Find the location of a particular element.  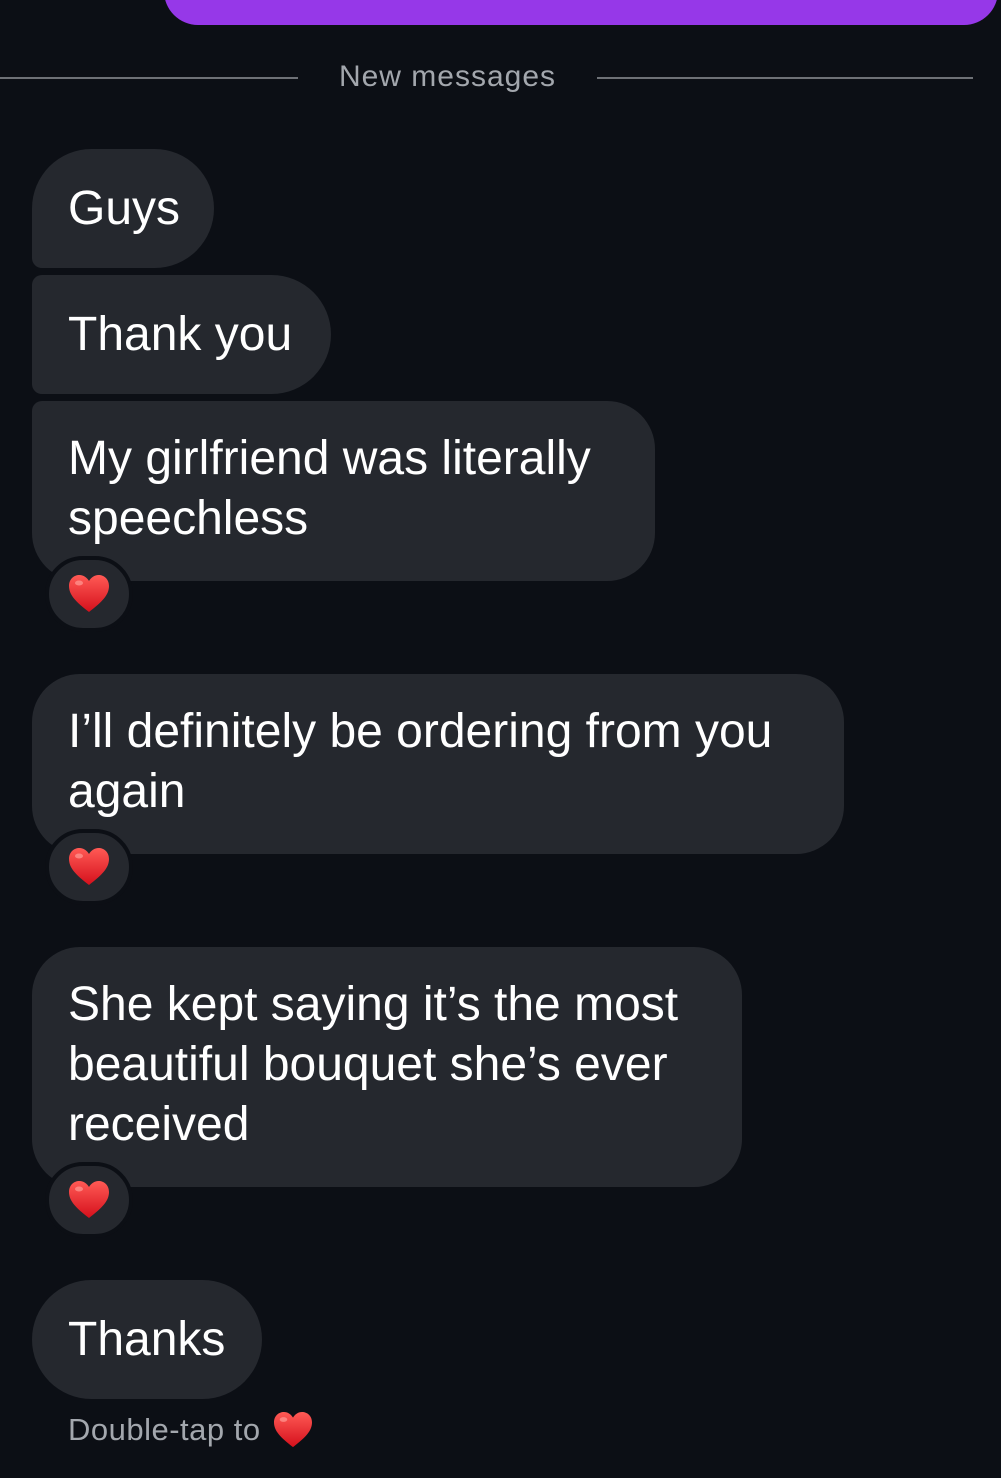

double-tap-hint: Double-tap to is located at coordinates (190, 1430).